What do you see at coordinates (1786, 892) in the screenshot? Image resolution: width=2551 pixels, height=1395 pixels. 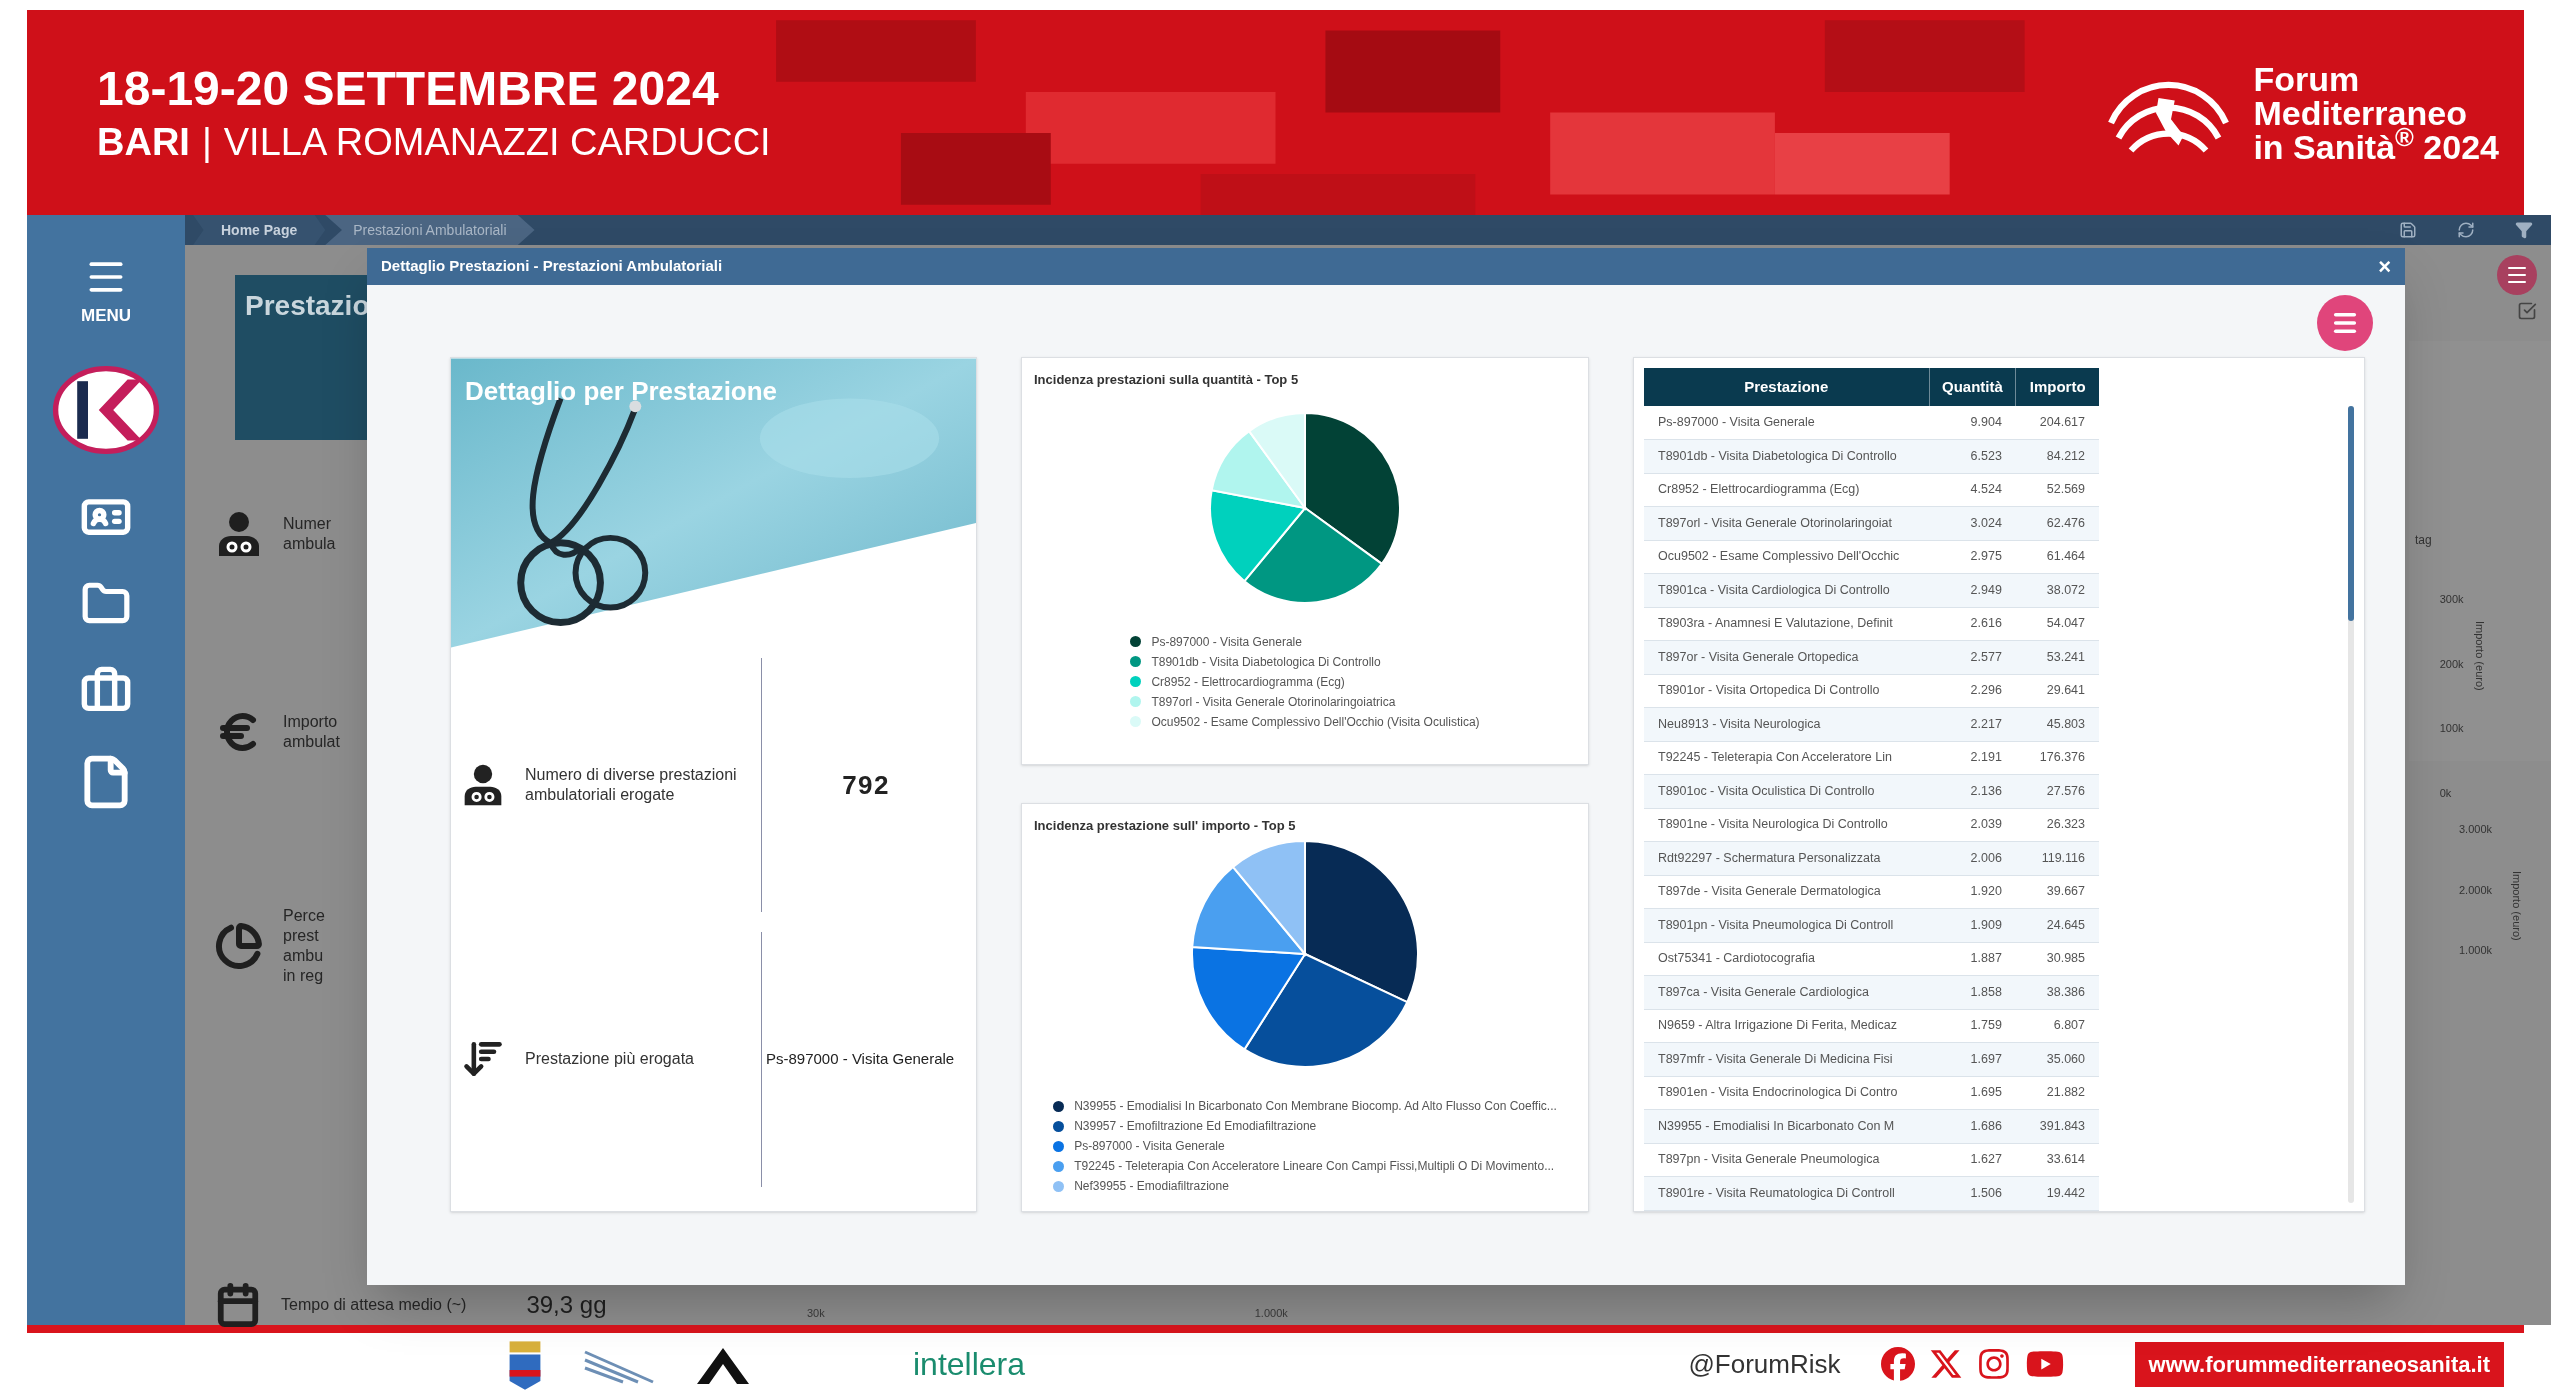 I see `table-cell: T897de - Visita Generale Dermatologica` at bounding box center [1786, 892].